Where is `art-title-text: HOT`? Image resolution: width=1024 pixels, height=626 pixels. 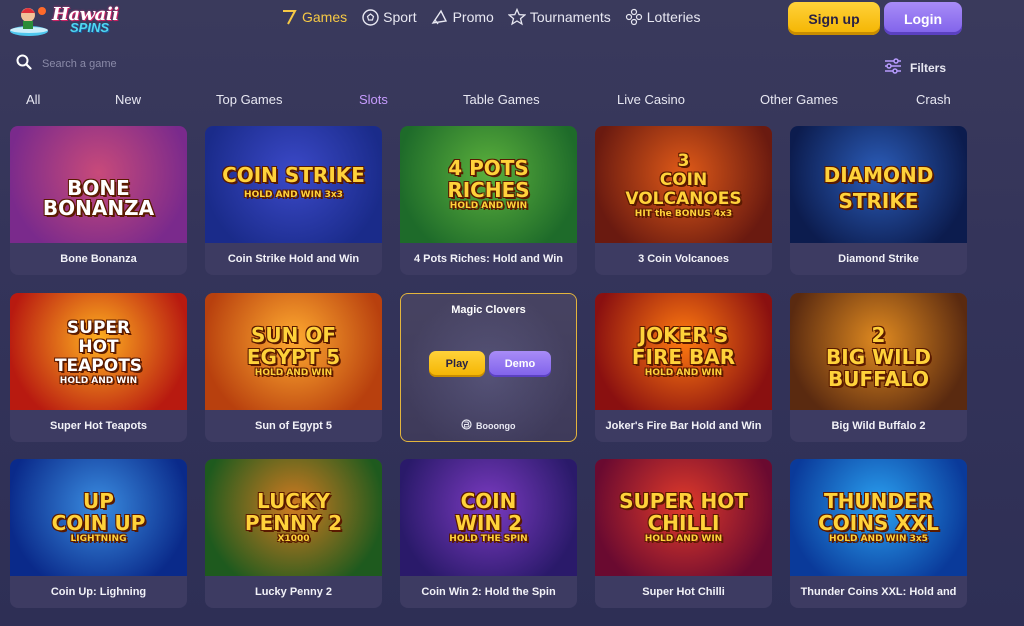 art-title-text: HOT is located at coordinates (98, 347).